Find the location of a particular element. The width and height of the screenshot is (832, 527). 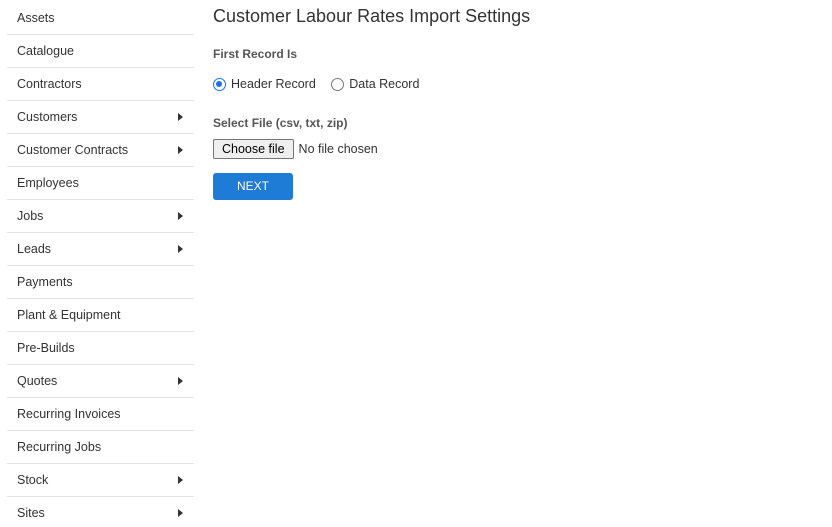

sidebar-item-jobs: Jobs is located at coordinates (100, 216).